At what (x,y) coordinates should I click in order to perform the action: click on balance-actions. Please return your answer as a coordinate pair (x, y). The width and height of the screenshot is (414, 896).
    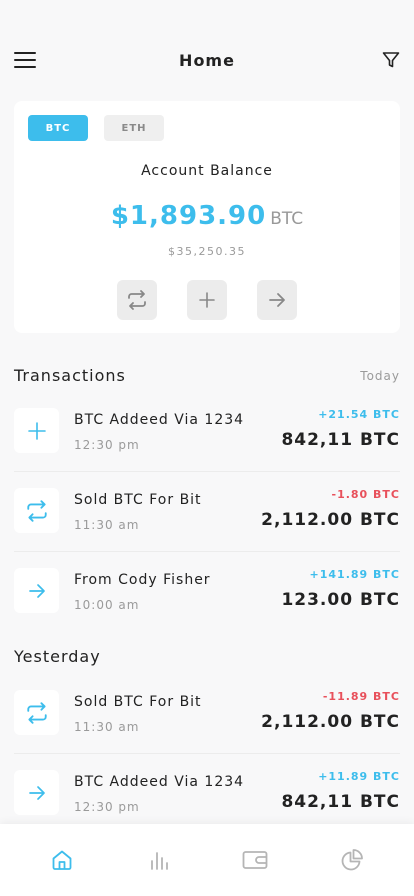
    Looking at the image, I should click on (207, 300).